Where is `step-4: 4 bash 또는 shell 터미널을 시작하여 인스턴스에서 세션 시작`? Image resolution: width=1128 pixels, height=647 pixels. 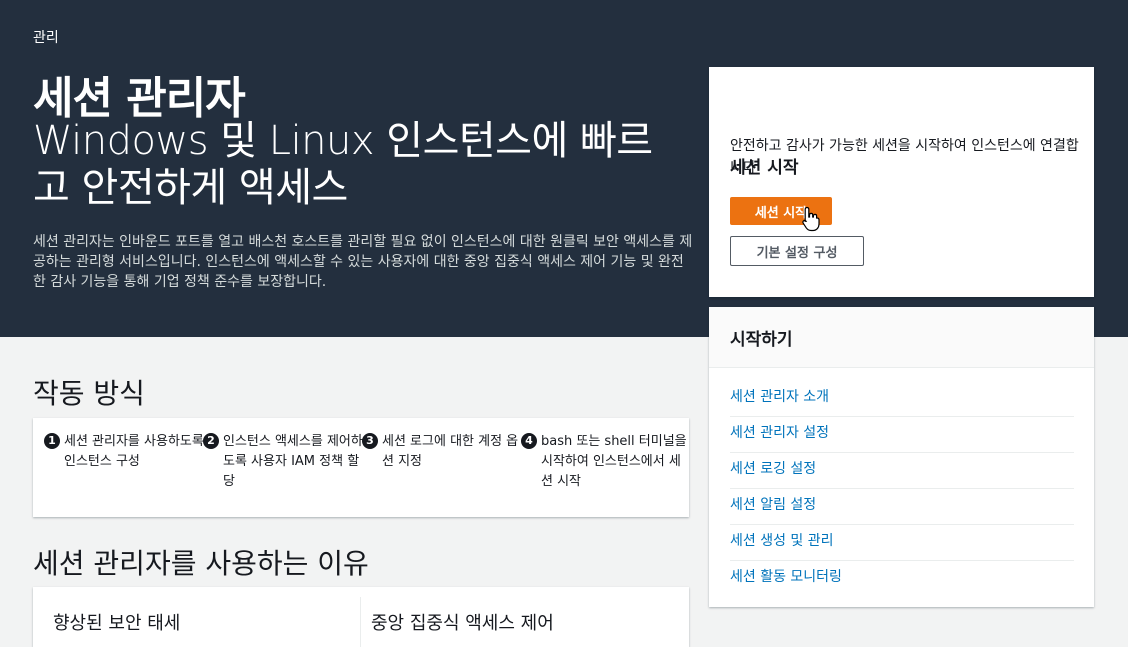 step-4: 4 bash 또는 shell 터미널을 시작하여 인스턴스에서 세션 시작 is located at coordinates (605, 462).